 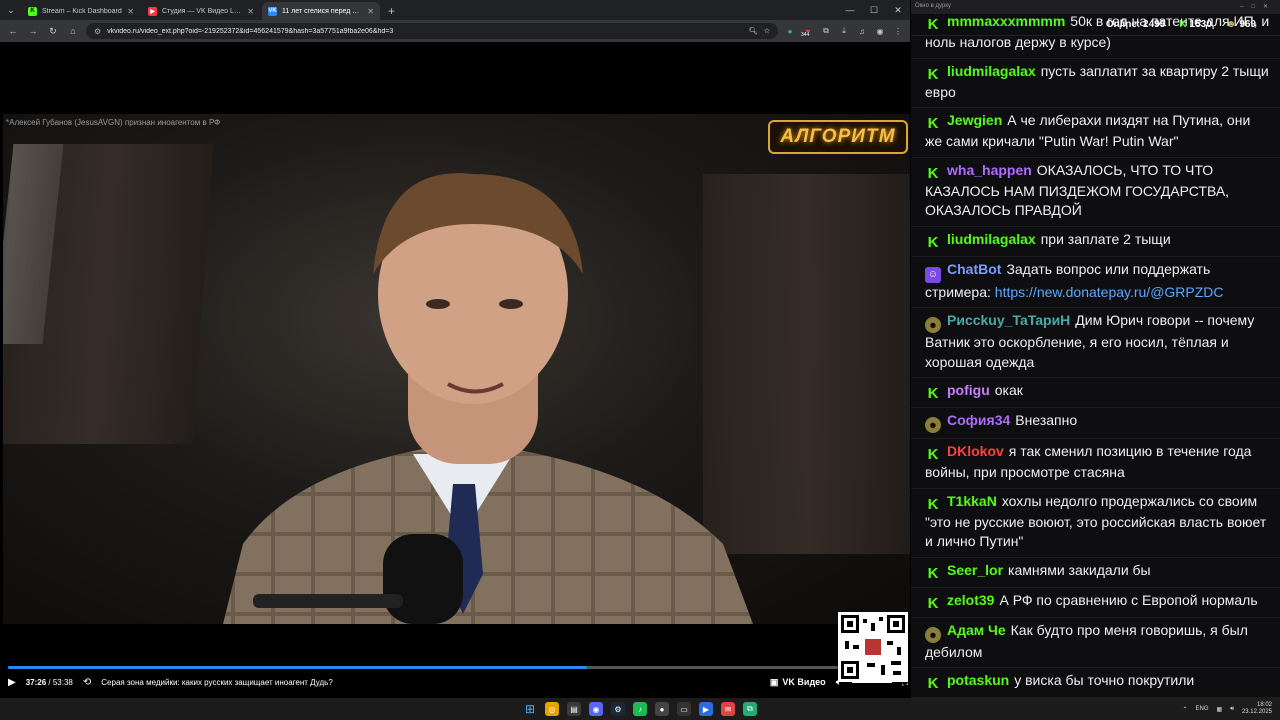 I want to click on vk-video-brand: ▣ VK Видео, so click(x=798, y=682).